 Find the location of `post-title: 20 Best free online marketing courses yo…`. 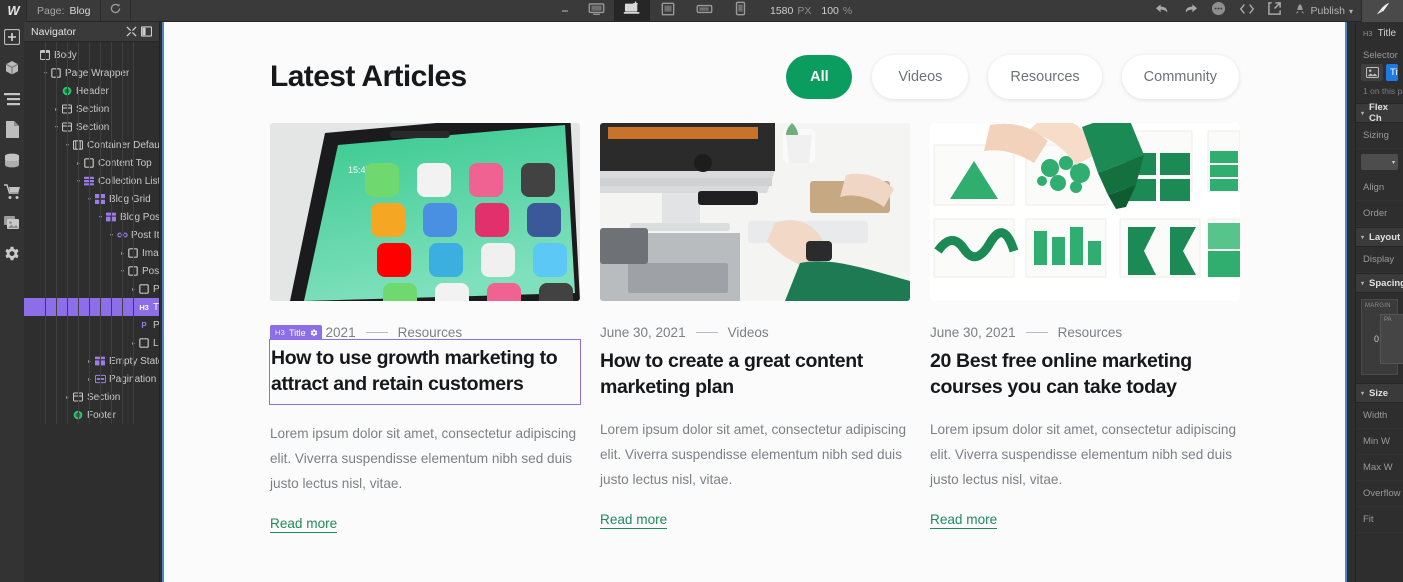

post-title: 20 Best free online marketing courses yo… is located at coordinates (1085, 374).